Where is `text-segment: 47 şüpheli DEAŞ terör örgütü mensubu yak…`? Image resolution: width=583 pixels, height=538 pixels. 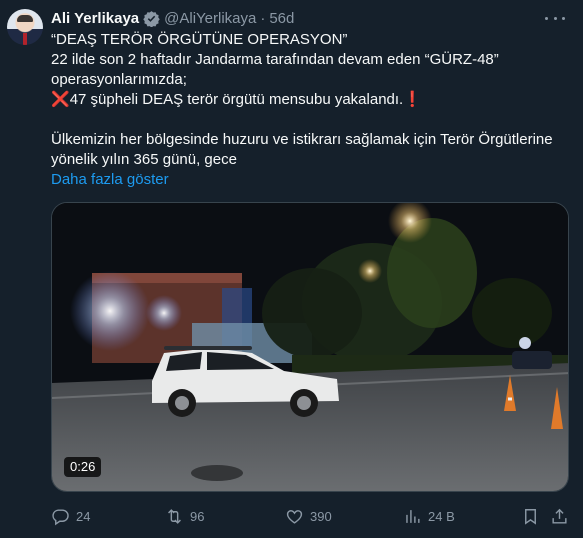 text-segment: 47 şüpheli DEAŞ terör örgütü mensubu yak… is located at coordinates (236, 99).